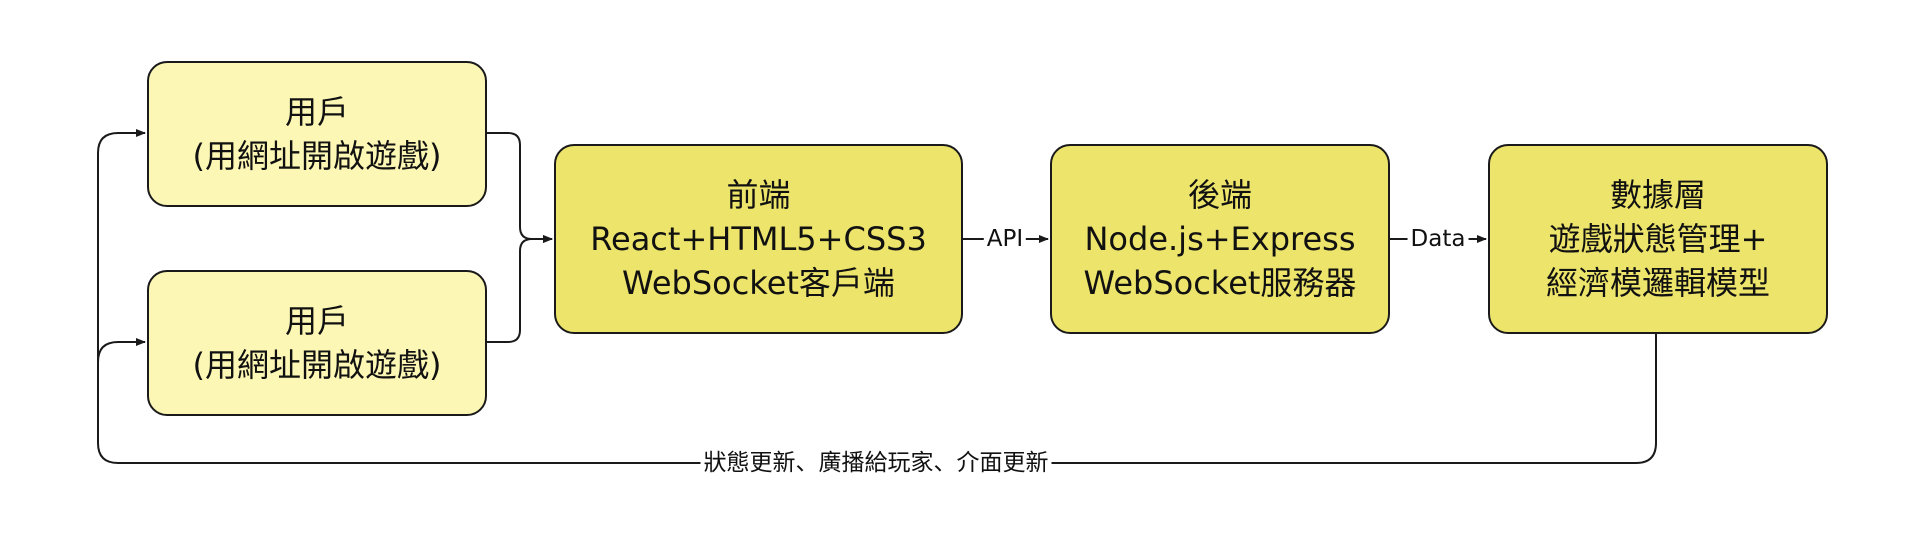  Describe the element at coordinates (1220, 283) in the screenshot. I see `backend-server: WebSocket服務器` at that location.